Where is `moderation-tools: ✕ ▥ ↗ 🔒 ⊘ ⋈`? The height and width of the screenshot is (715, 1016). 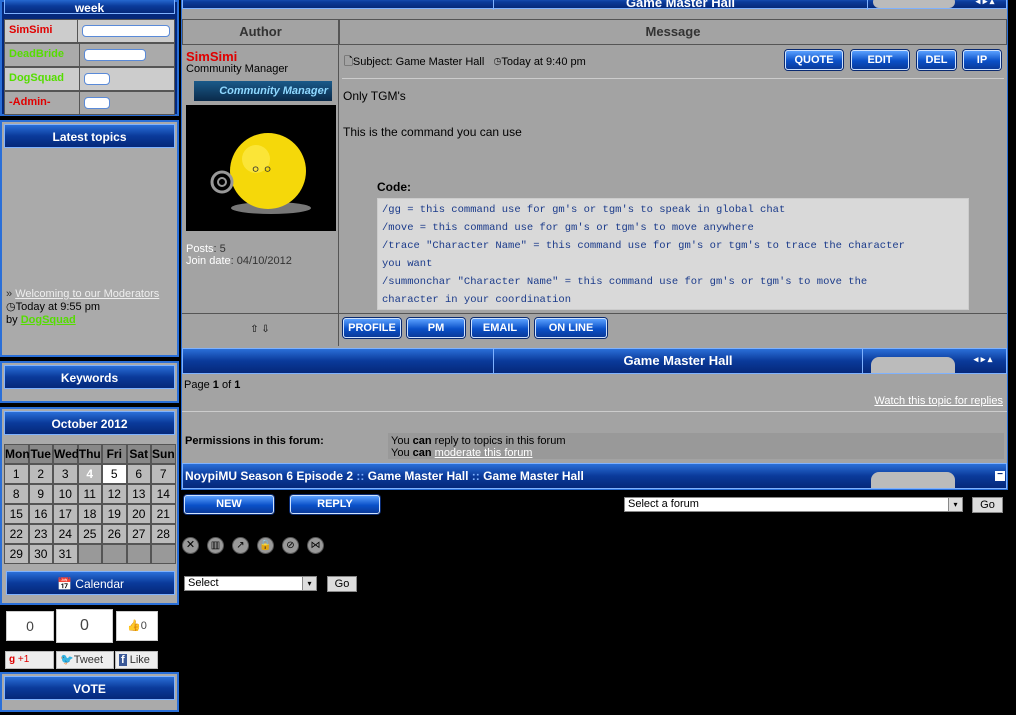 moderation-tools: ✕ ▥ ↗ 🔒 ⊘ ⋈ is located at coordinates (253, 545).